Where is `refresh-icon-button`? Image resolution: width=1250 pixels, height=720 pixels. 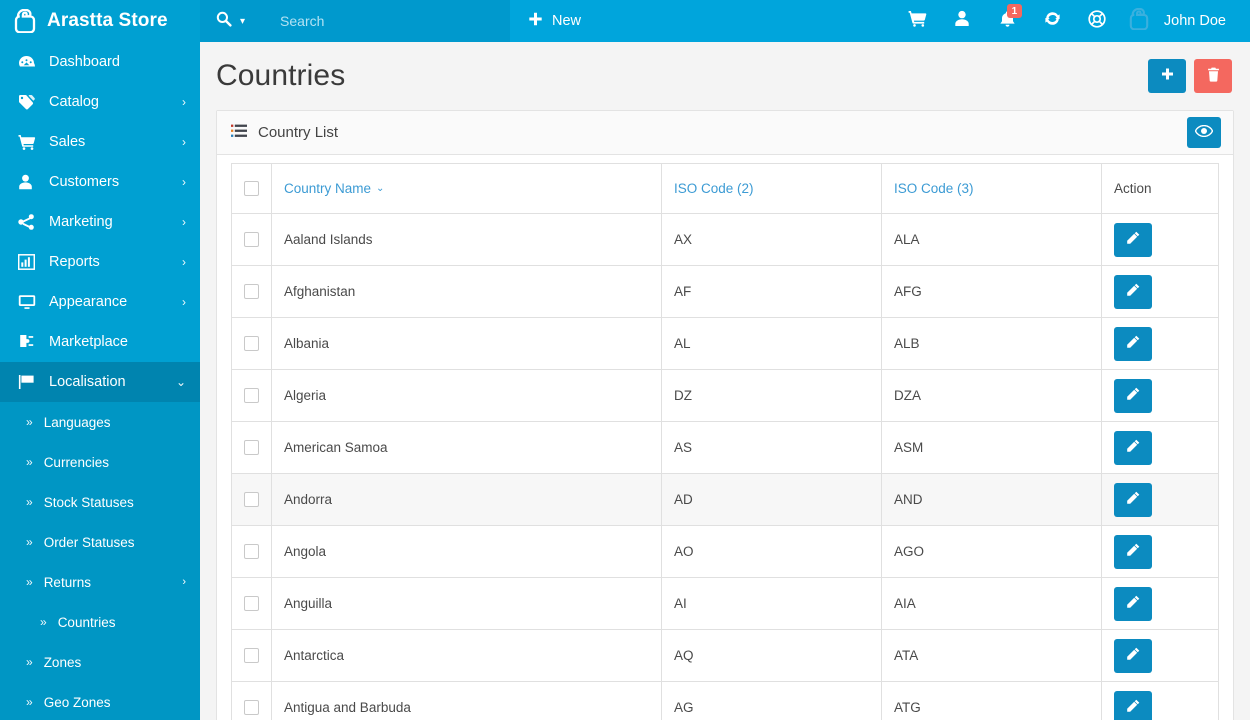 refresh-icon-button is located at coordinates (1052, 21).